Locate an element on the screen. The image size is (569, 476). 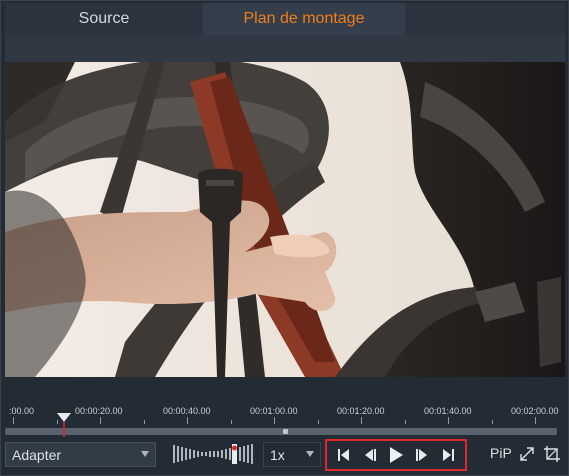
speed-select-value: 1x is located at coordinates (277, 454).